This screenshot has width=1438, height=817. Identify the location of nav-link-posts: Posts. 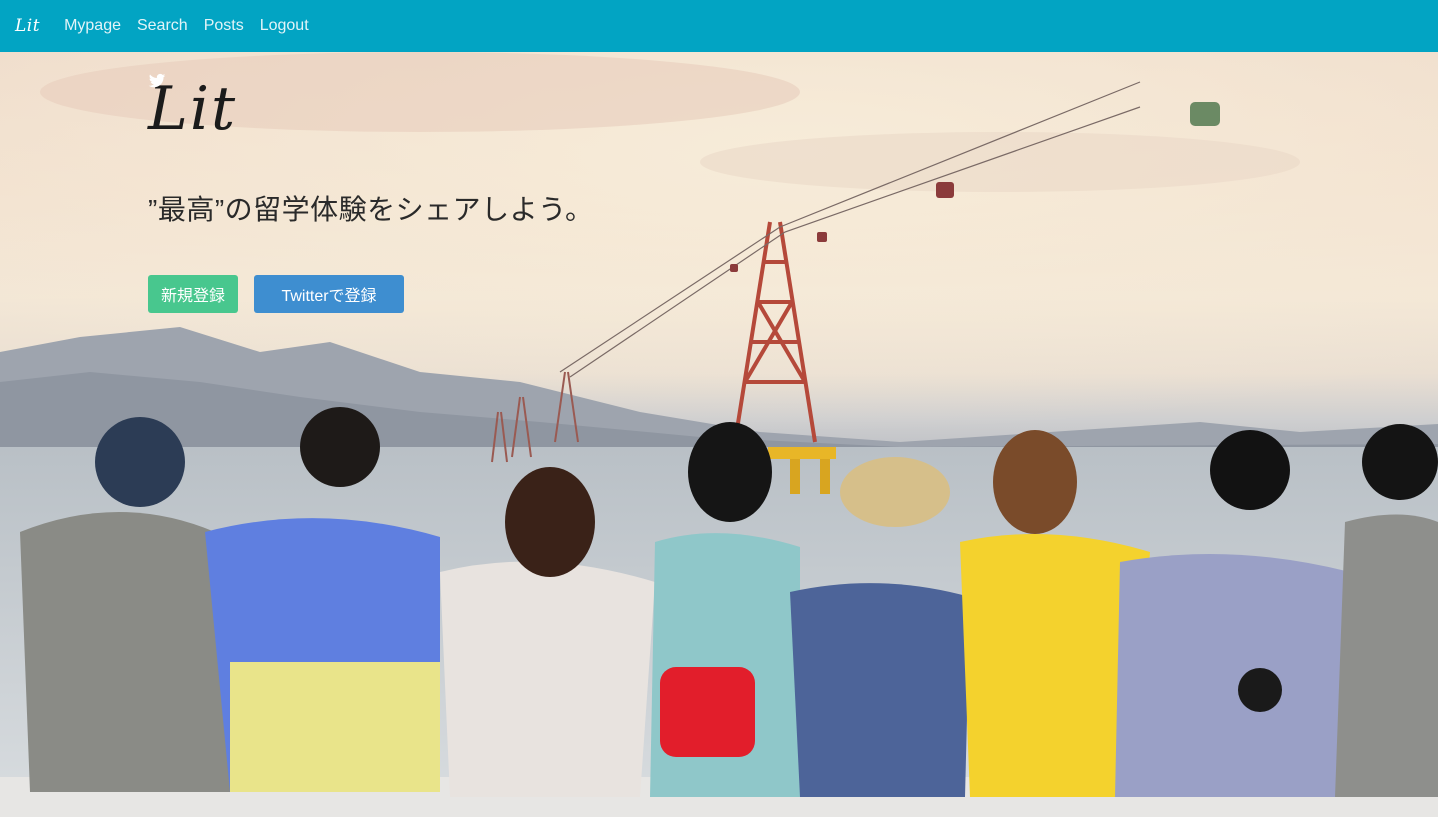
(224, 26).